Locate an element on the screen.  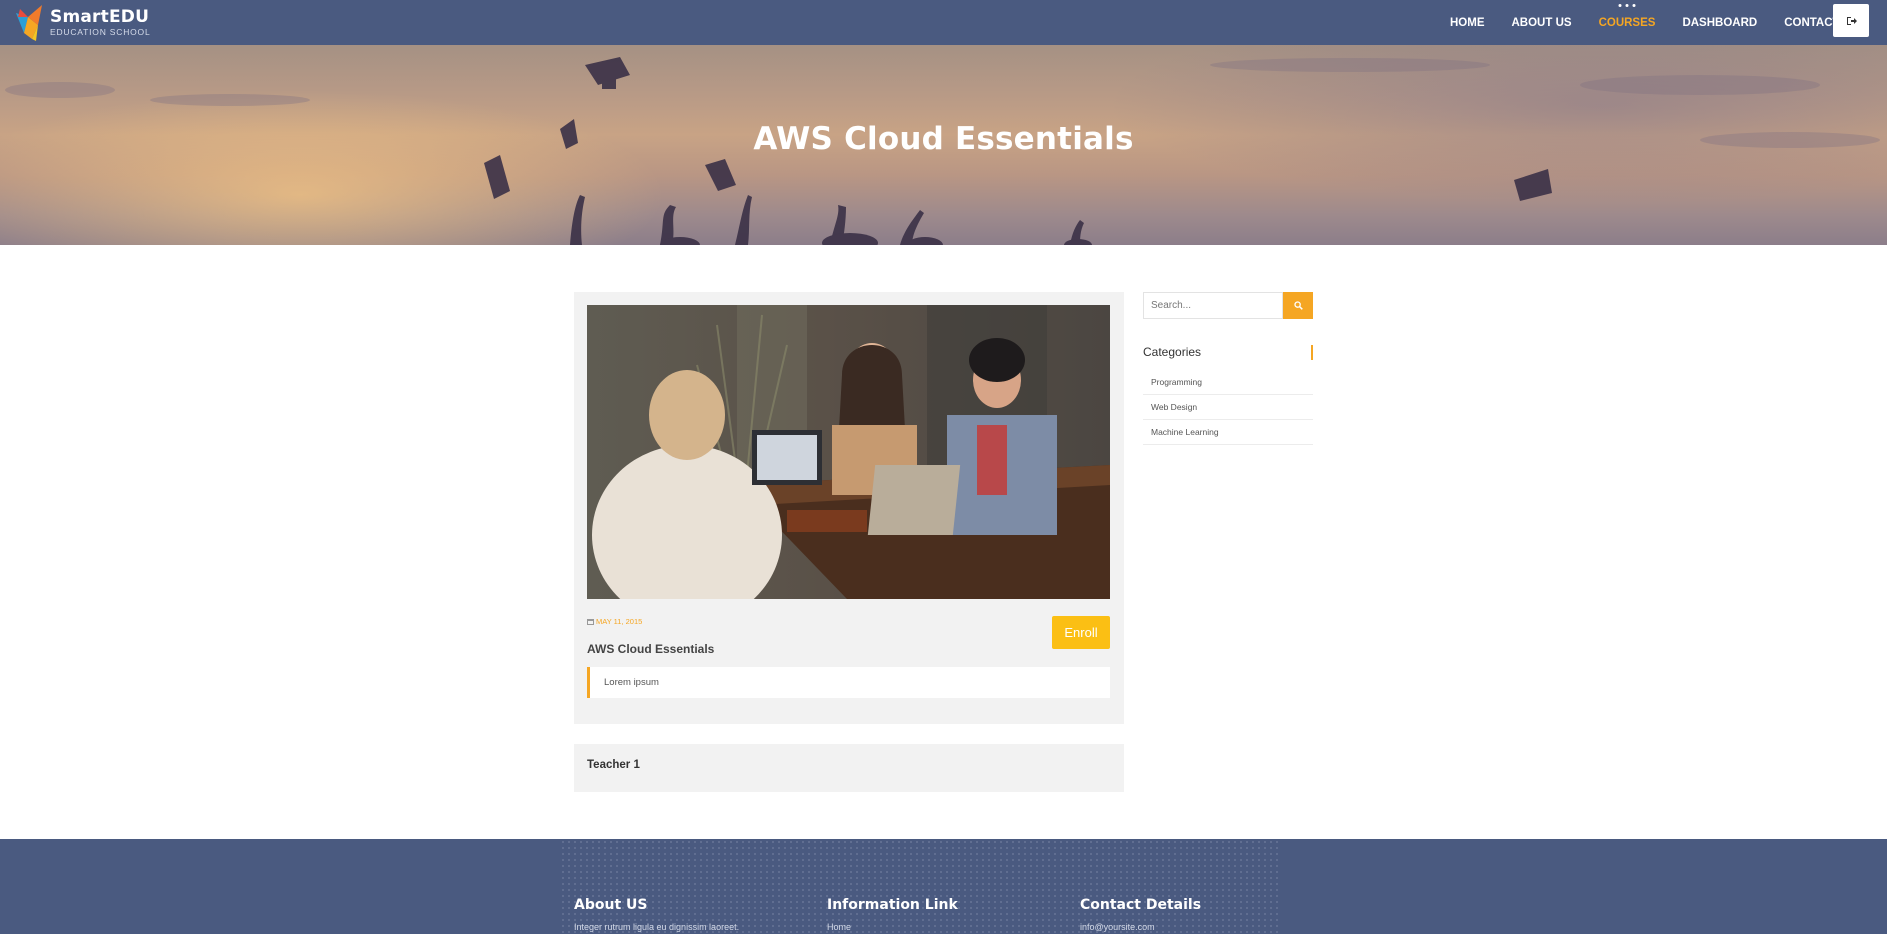
footer-contact: Contact Details info@yoursite.com is located at coordinates (1140, 914).